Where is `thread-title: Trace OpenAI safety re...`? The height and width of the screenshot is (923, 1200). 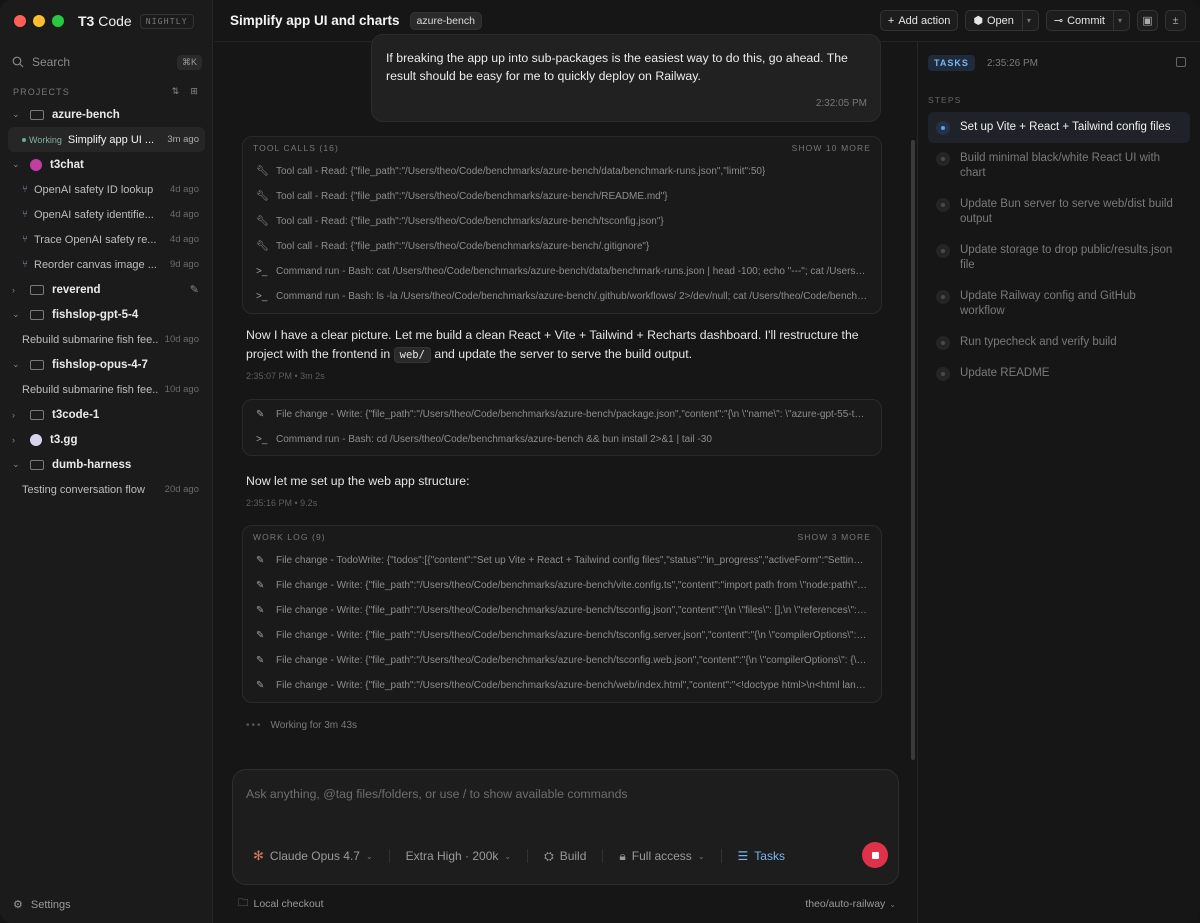 thread-title: Trace OpenAI safety re... is located at coordinates (95, 239).